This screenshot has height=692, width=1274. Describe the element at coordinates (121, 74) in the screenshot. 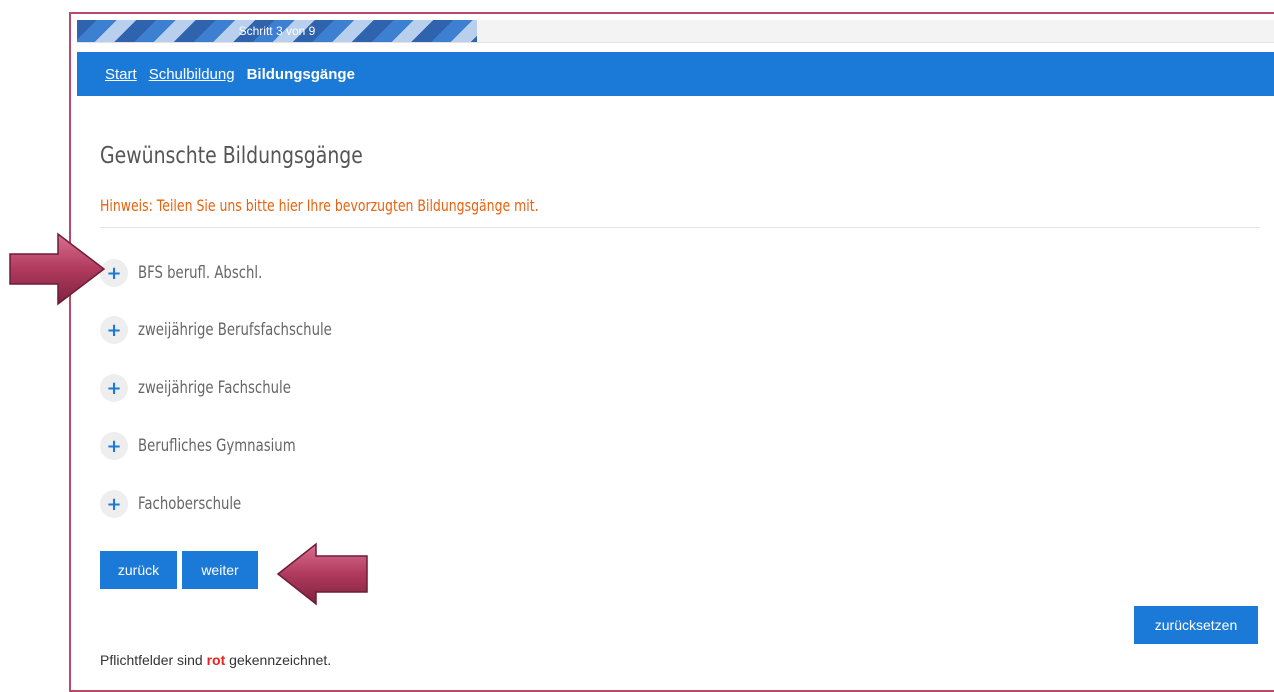

I see `breadcrumb-start-link: Start` at that location.